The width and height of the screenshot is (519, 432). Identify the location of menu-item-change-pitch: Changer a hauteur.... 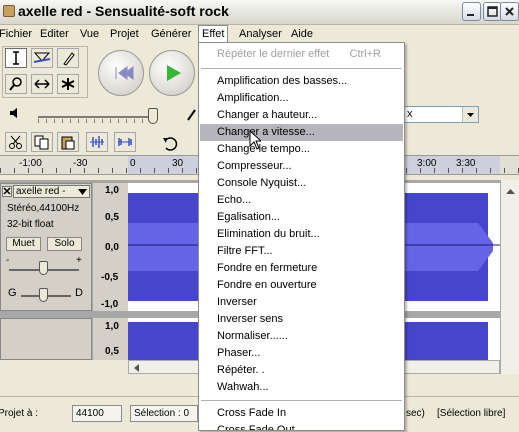
(301, 115).